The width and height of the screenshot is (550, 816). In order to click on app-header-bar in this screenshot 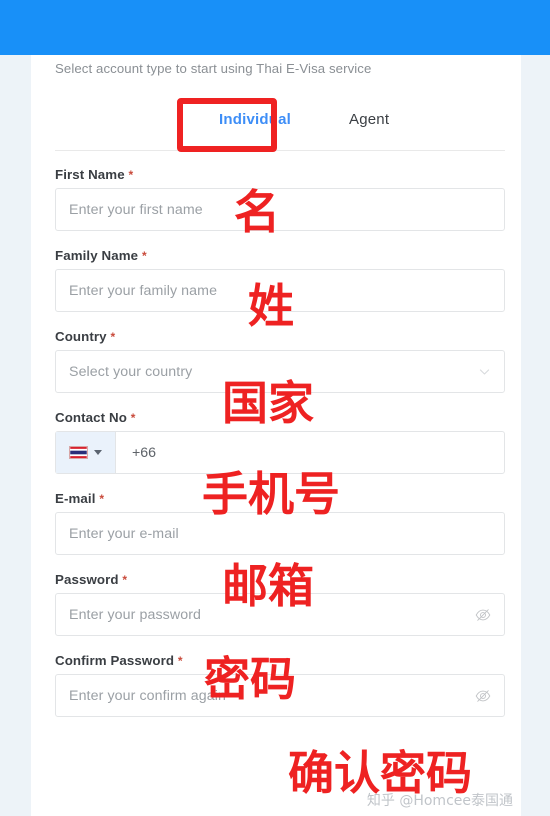, I will do `click(275, 27)`.